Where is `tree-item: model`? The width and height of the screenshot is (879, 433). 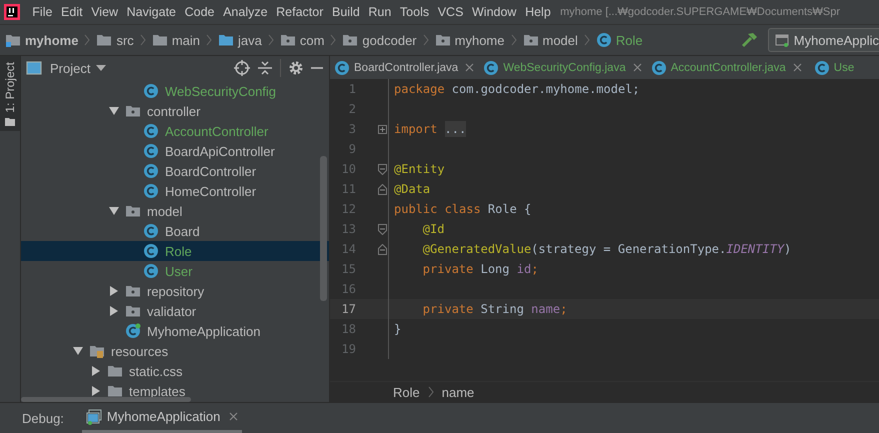
tree-item: model is located at coordinates (175, 211).